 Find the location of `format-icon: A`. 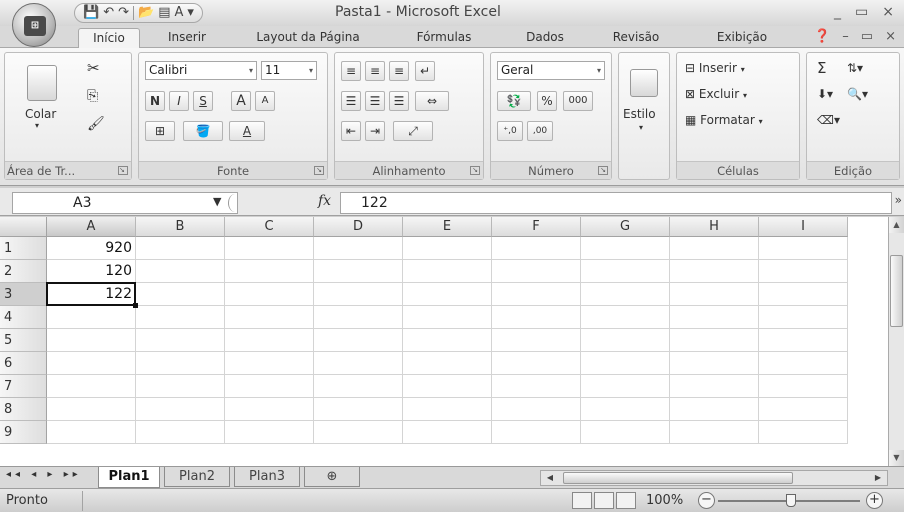

format-icon: A is located at coordinates (178, 13).